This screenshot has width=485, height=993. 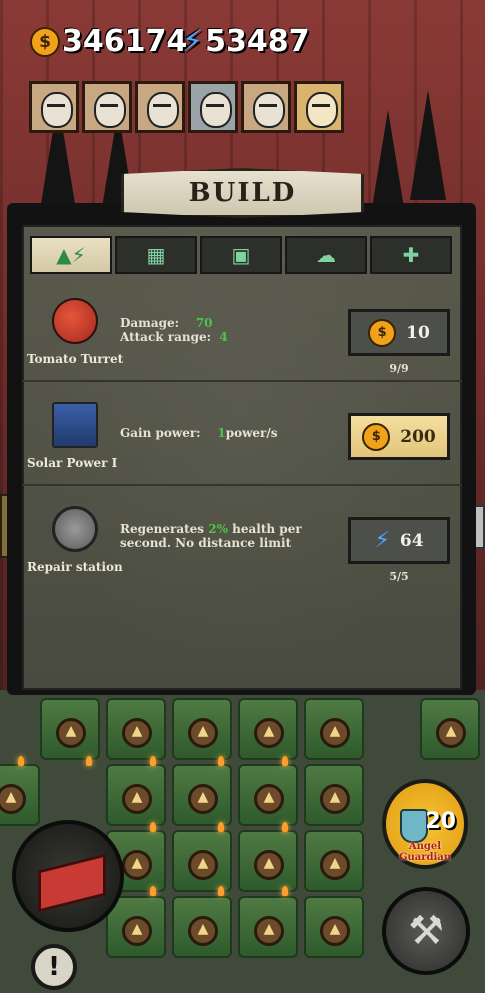 I want to click on frame-icon: ▣, so click(x=241, y=255).